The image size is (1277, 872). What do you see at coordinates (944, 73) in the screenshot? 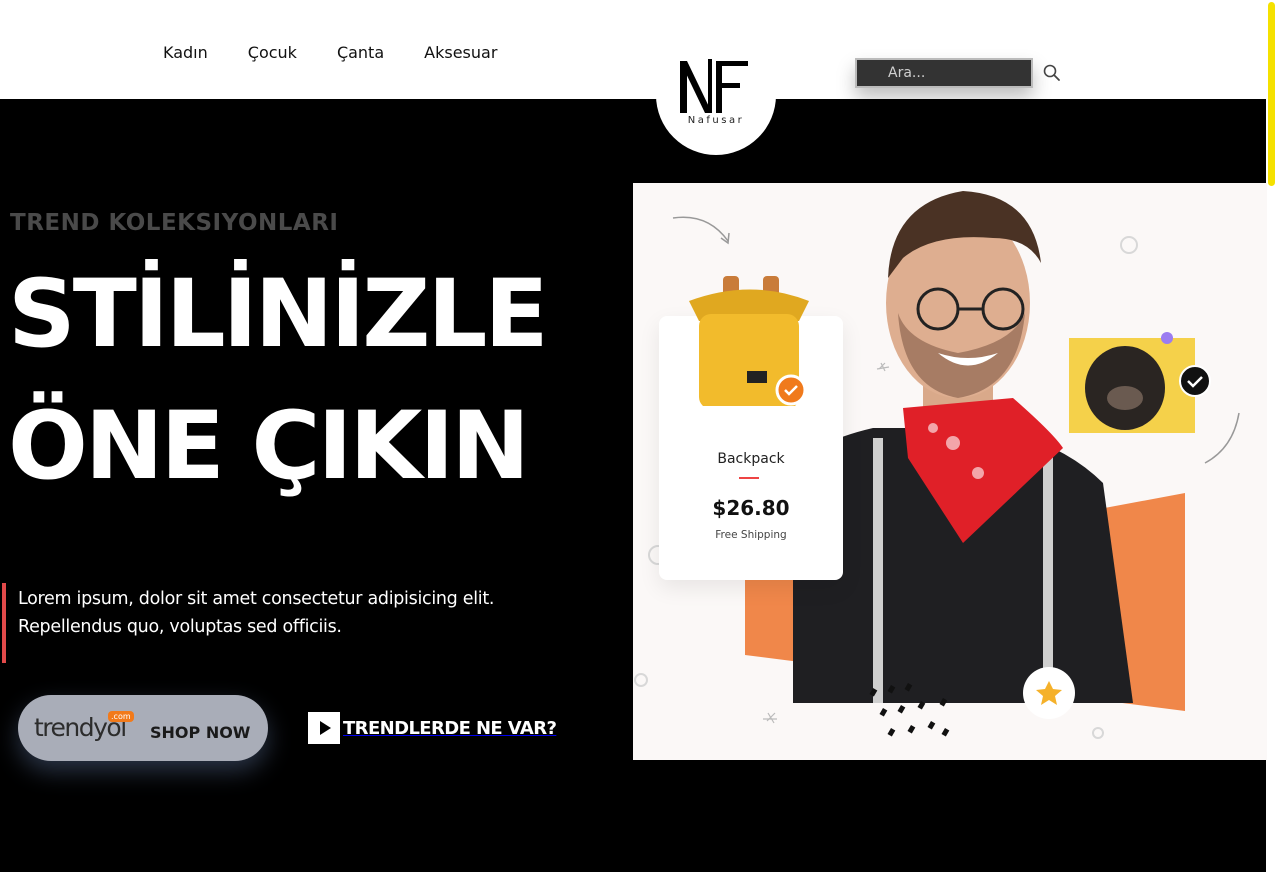
I see `search-input` at bounding box center [944, 73].